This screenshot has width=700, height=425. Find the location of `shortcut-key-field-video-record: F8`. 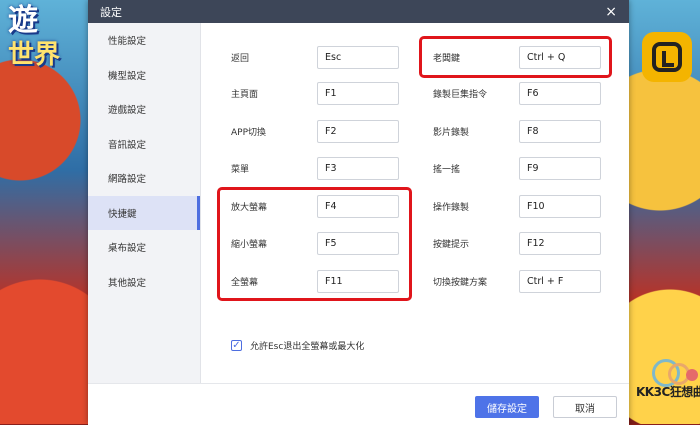

shortcut-key-field-video-record: F8 is located at coordinates (560, 131).